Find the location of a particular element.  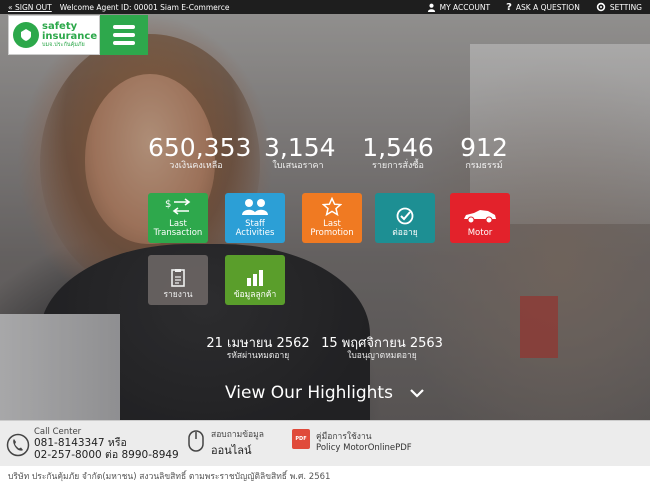

car-icon is located at coordinates (480, 216).